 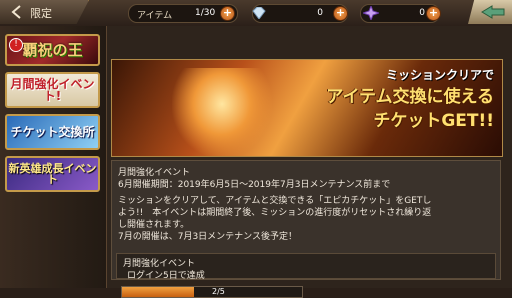 I want to click on back-button: 限定, so click(x=44, y=12).